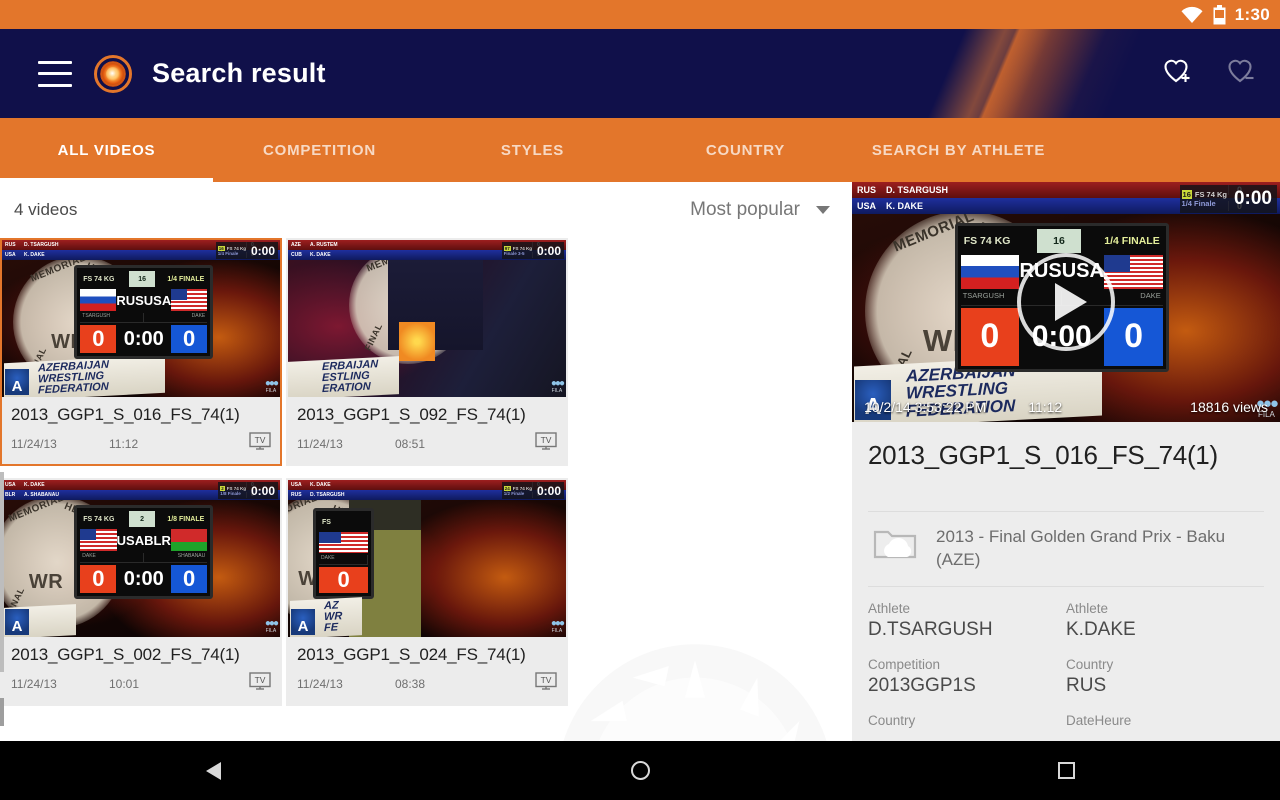  I want to click on video-card: MORIAL HE WR FS DAKE 0 AZ WR FE, so click(427, 592).